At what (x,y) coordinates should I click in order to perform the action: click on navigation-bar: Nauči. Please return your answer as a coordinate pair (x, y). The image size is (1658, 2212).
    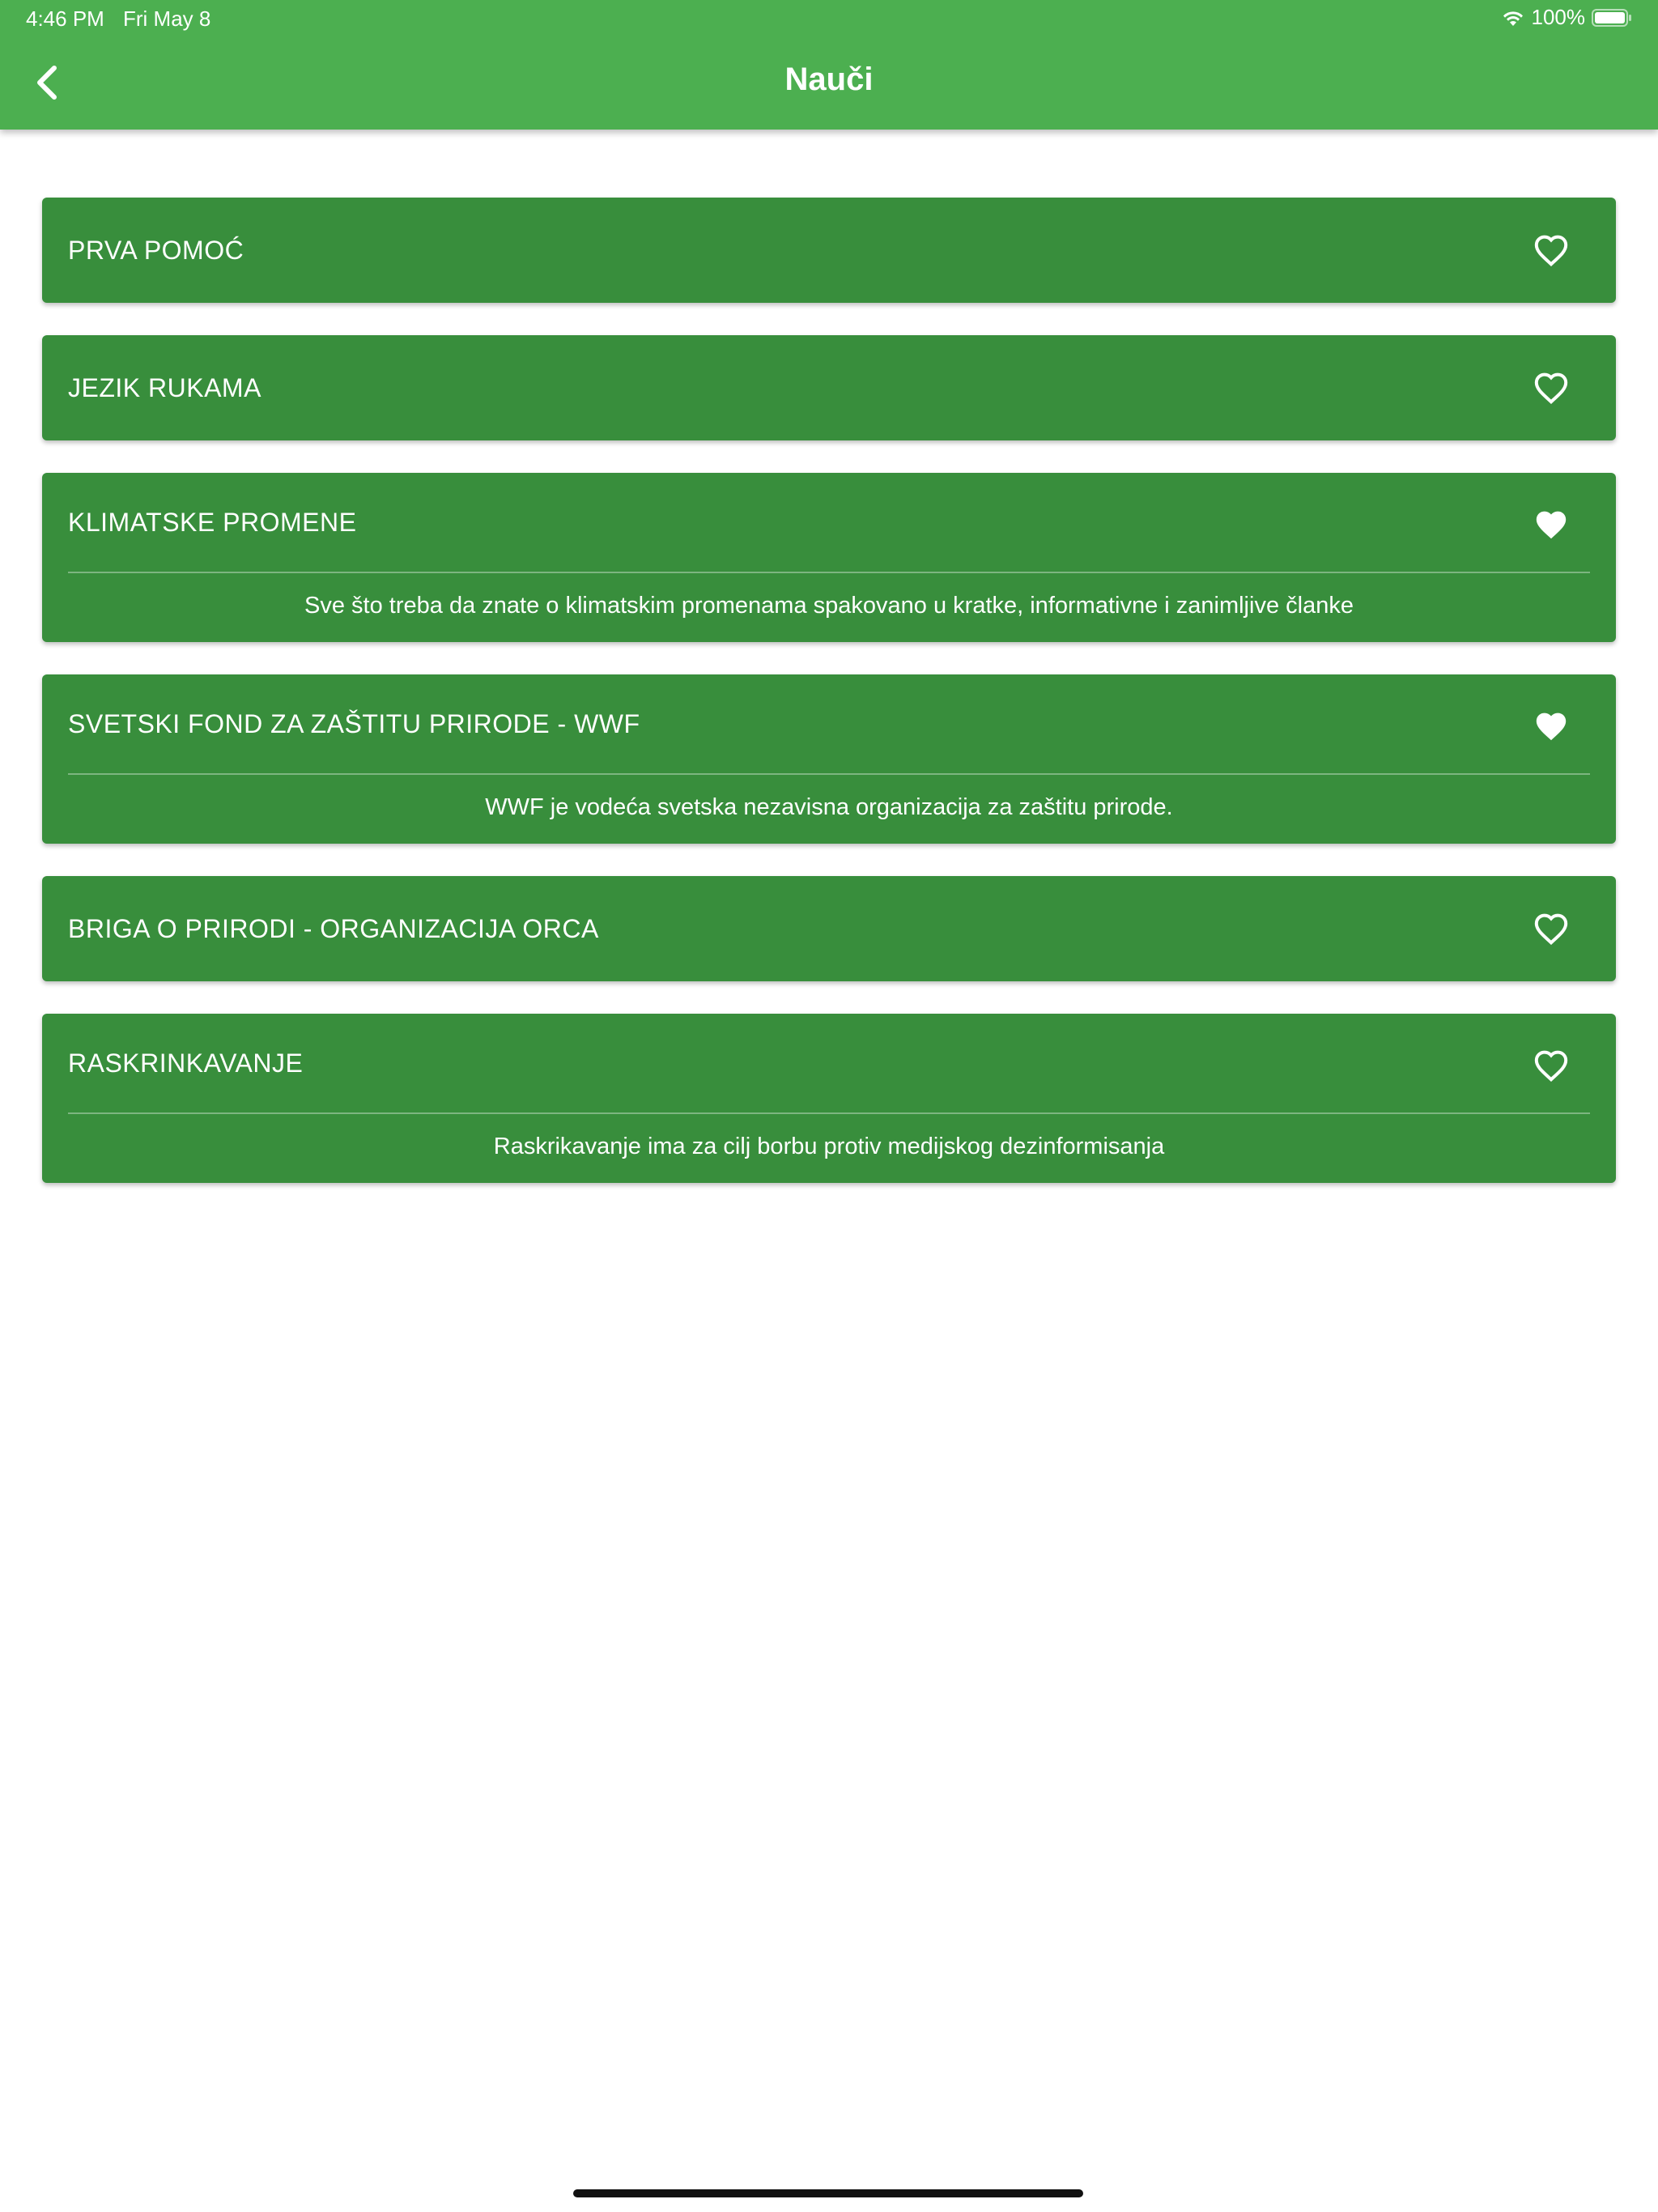
    Looking at the image, I should click on (829, 84).